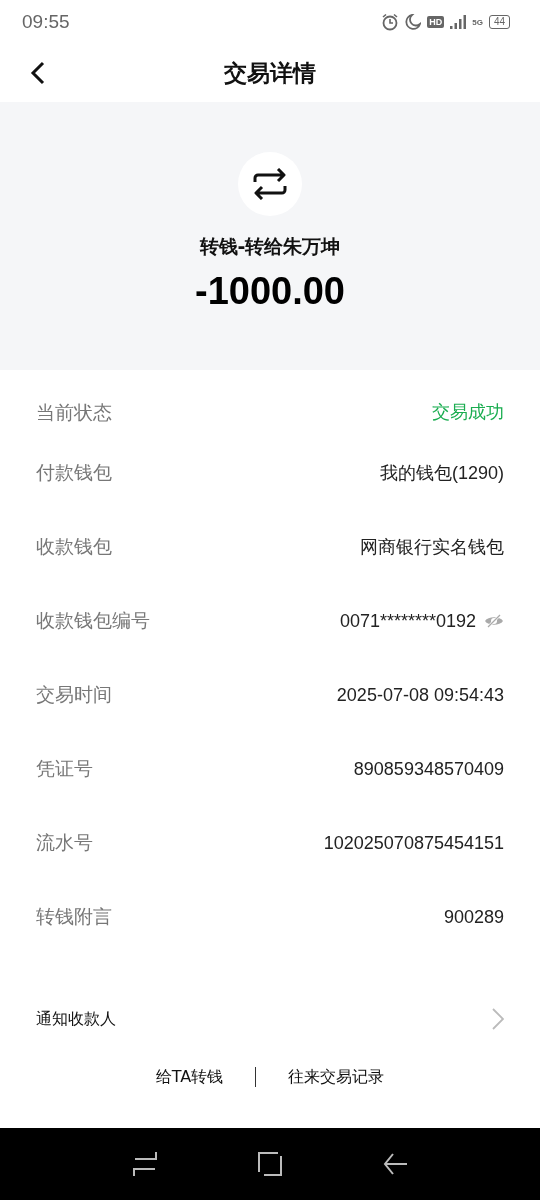 The image size is (540, 1200). What do you see at coordinates (74, 472) in the screenshot?
I see `detail-label: 付款钱包` at bounding box center [74, 472].